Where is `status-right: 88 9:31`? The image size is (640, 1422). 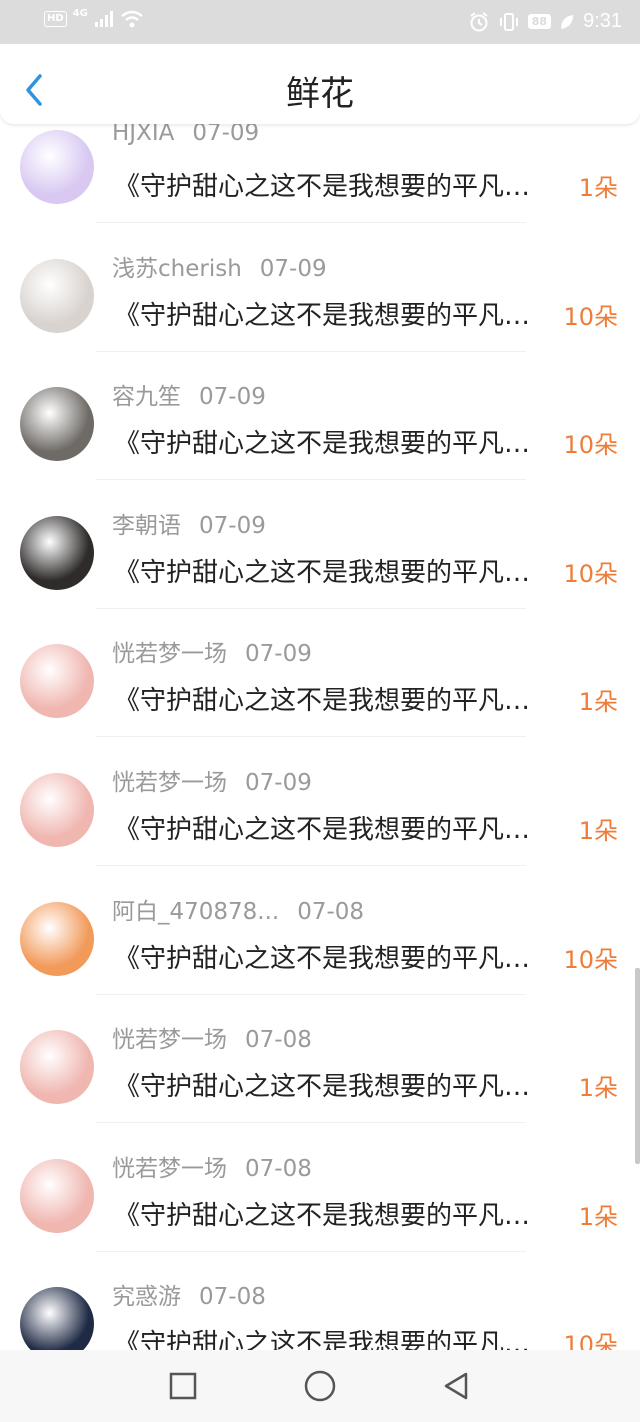 status-right: 88 9:31 is located at coordinates (545, 21).